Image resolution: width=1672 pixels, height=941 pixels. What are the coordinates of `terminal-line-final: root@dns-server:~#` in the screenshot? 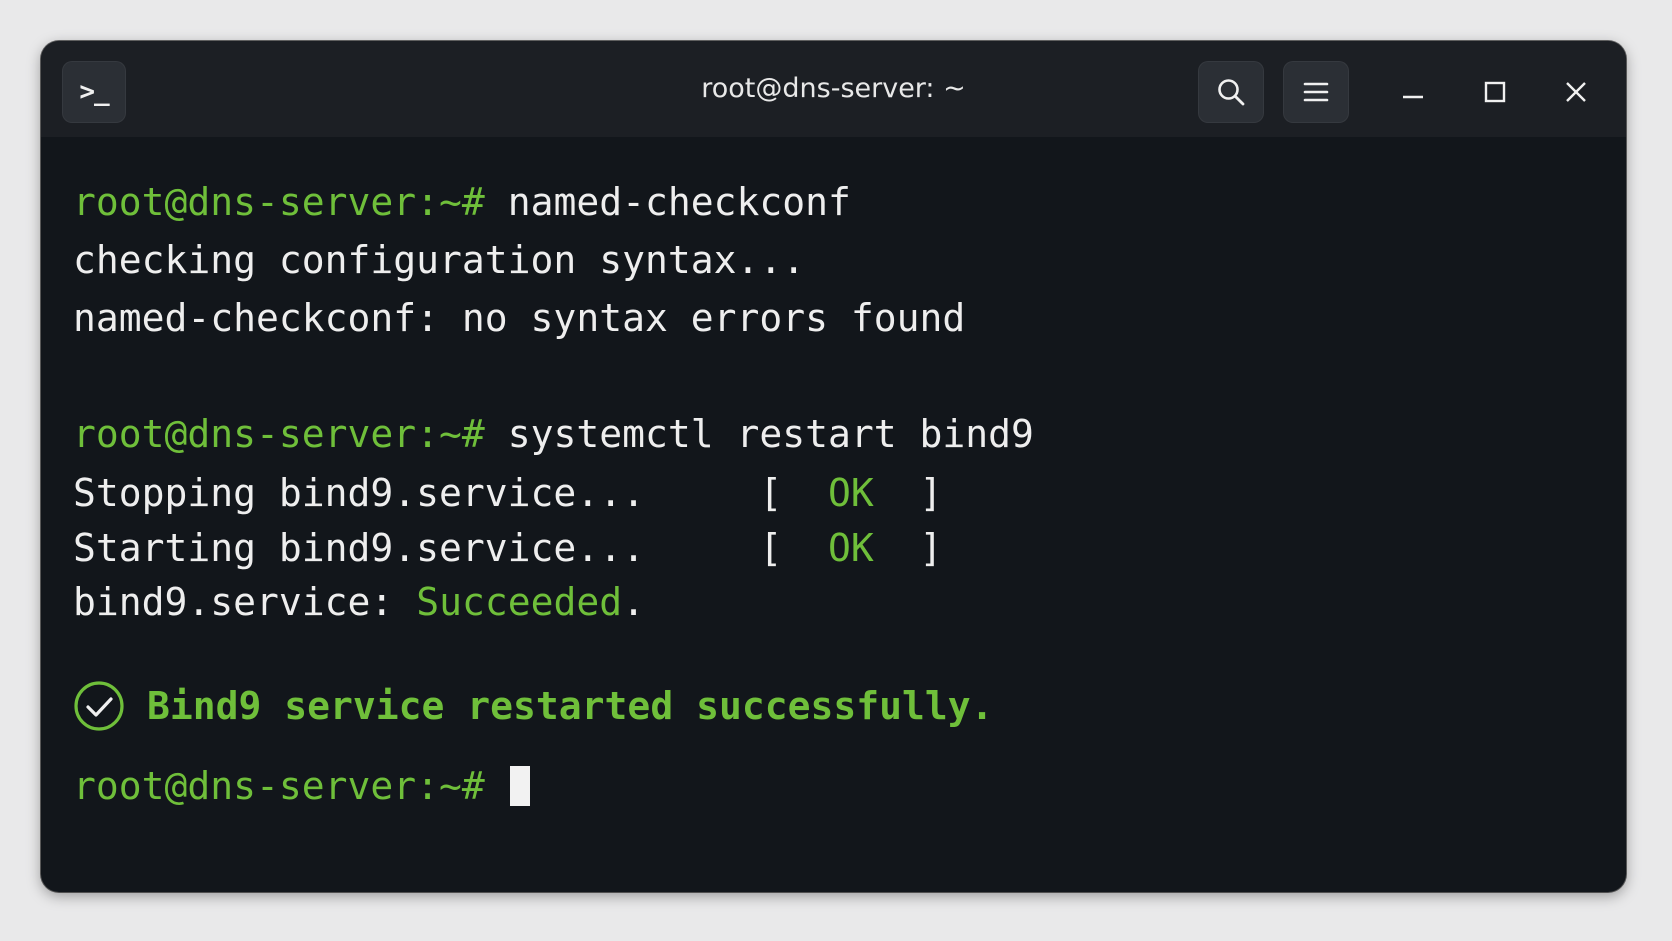 It's located at (301, 786).